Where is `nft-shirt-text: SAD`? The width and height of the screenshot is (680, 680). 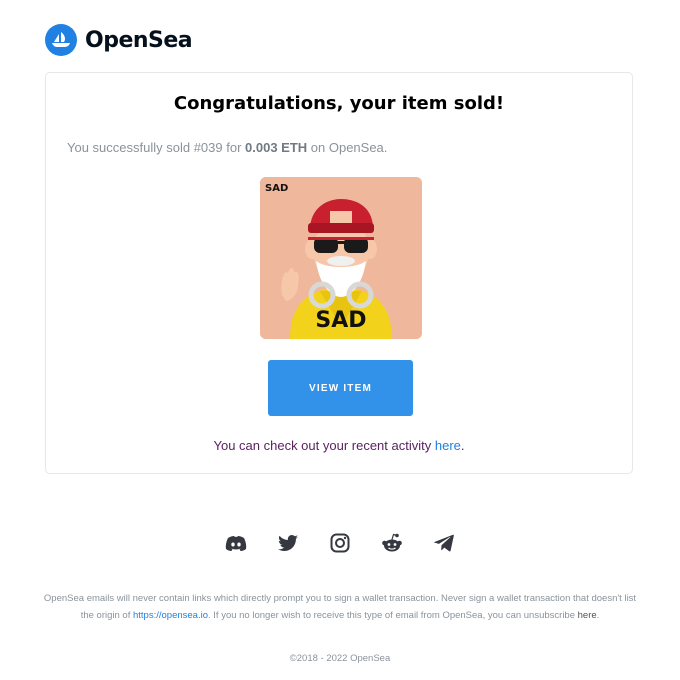
nft-shirt-text: SAD is located at coordinates (340, 320).